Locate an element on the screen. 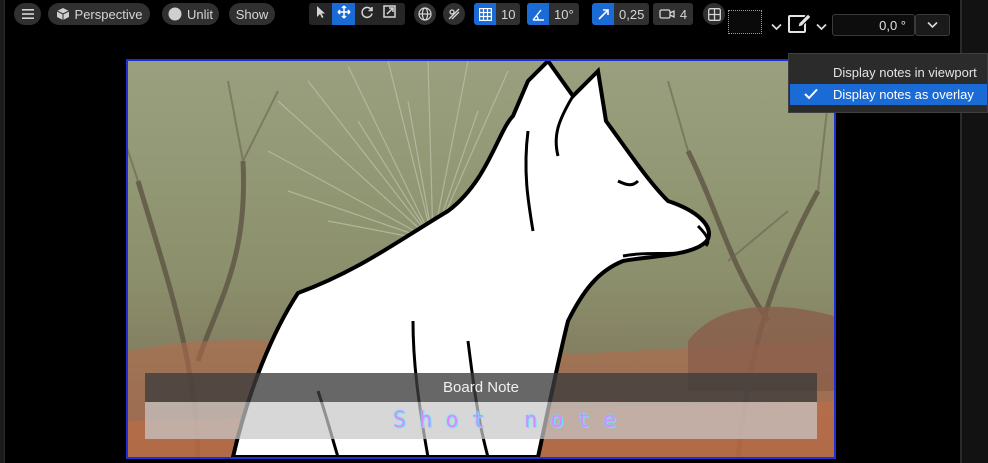  show-label: Show is located at coordinates (252, 14).